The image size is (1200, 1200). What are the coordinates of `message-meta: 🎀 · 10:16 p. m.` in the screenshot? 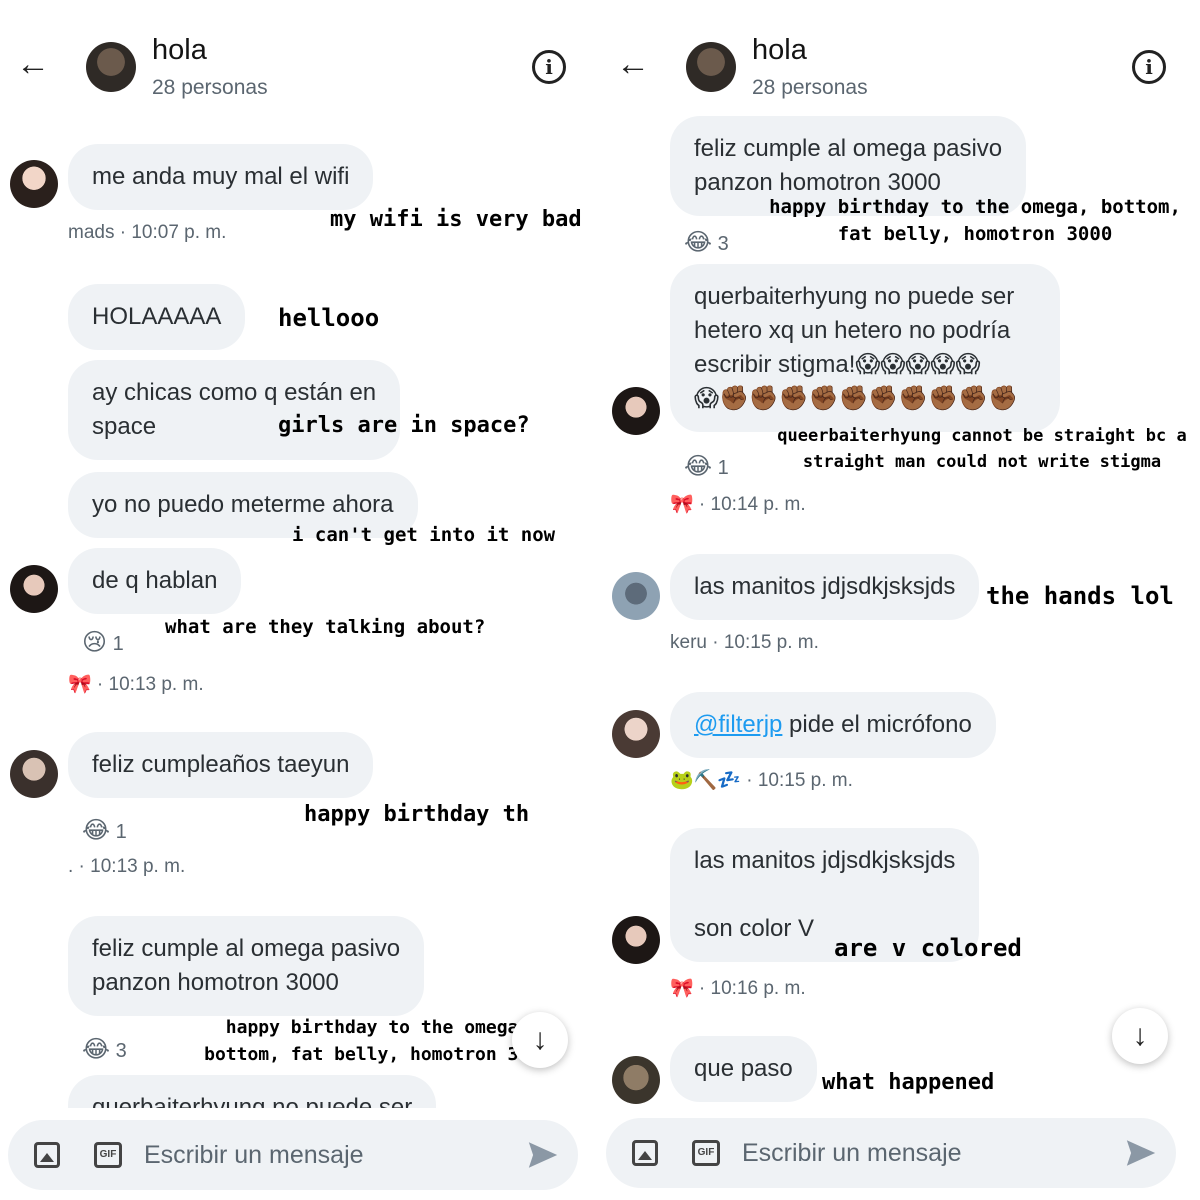 It's located at (738, 988).